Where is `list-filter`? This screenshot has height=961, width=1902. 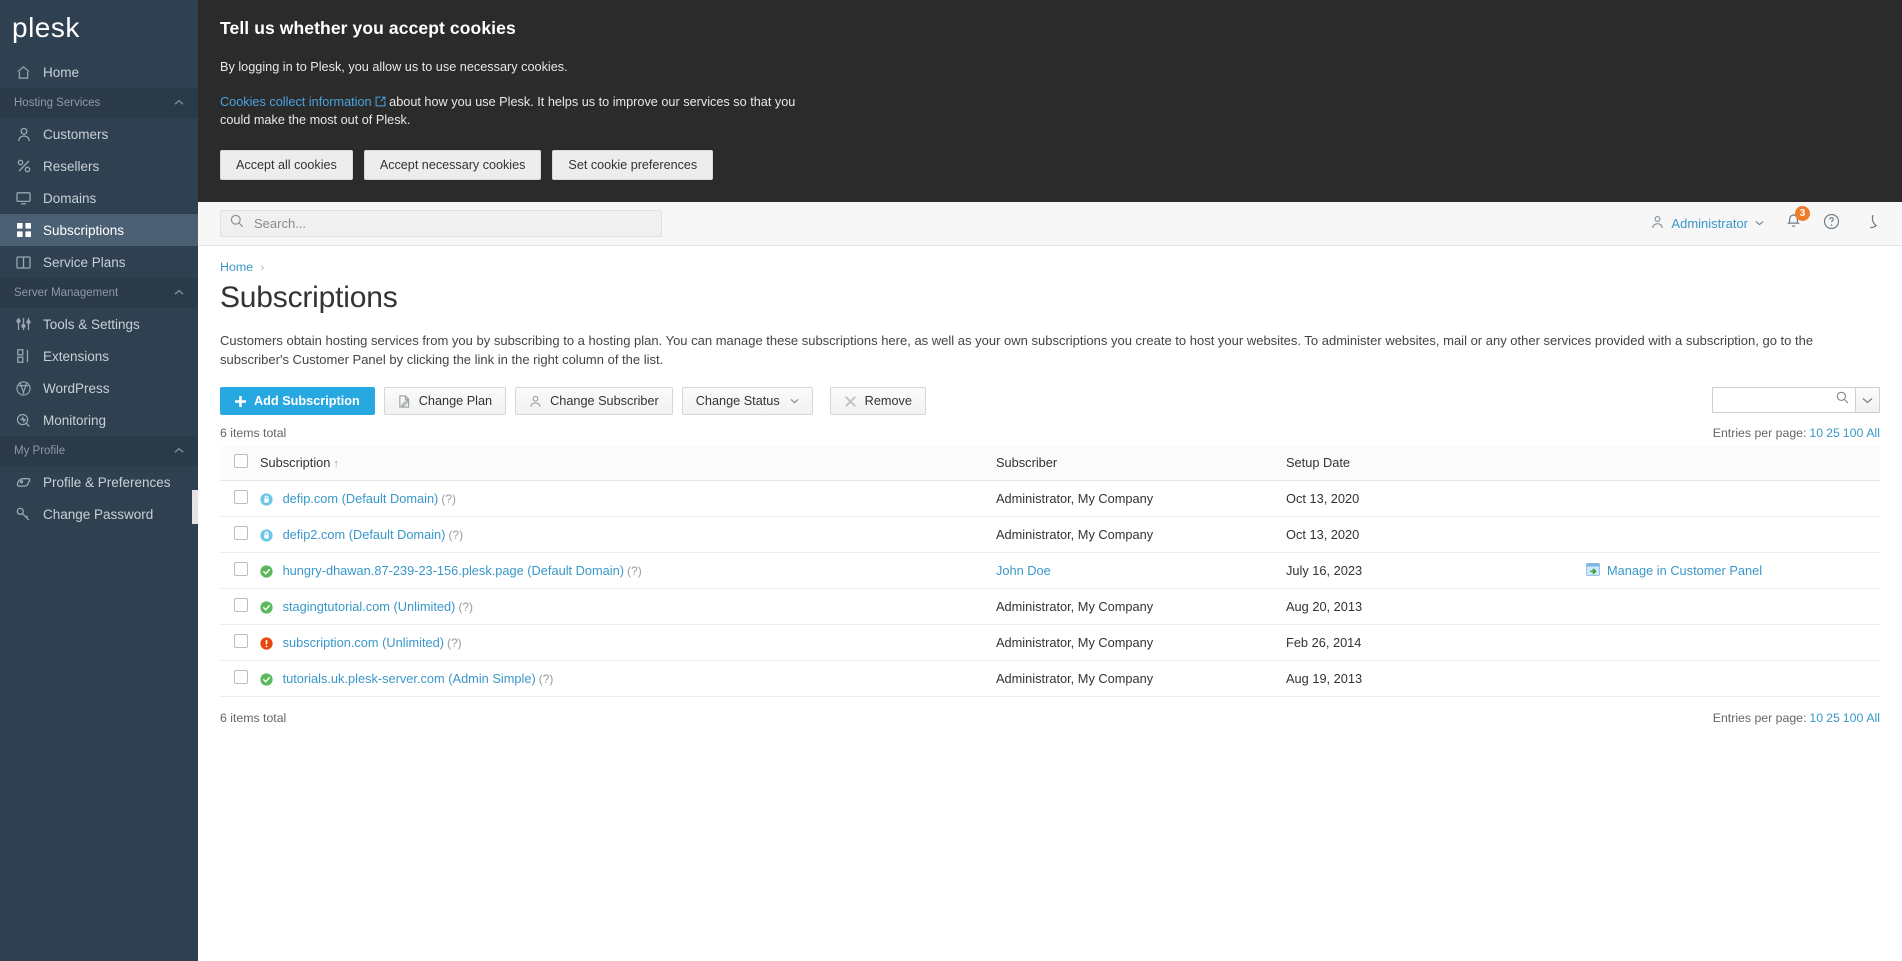
list-filter is located at coordinates (1796, 400).